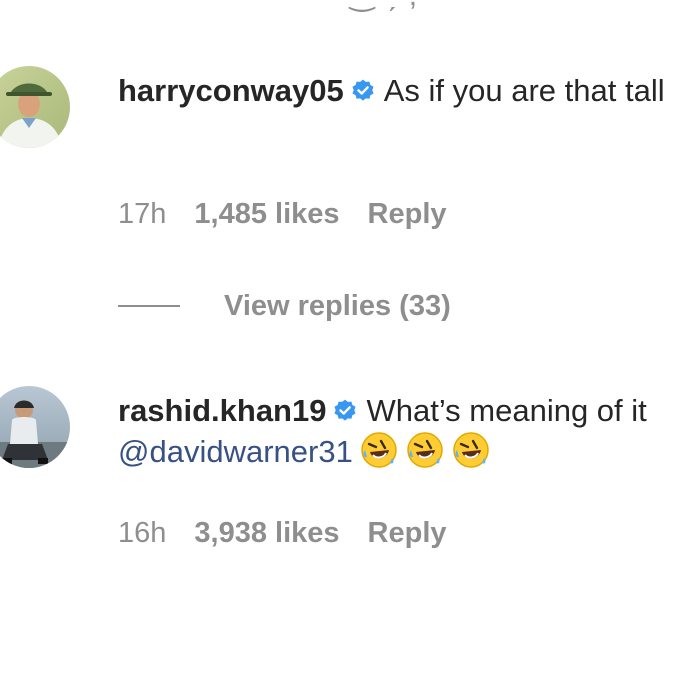  Describe the element at coordinates (337, 305) in the screenshot. I see `view-replies-label: View replies (33)` at that location.